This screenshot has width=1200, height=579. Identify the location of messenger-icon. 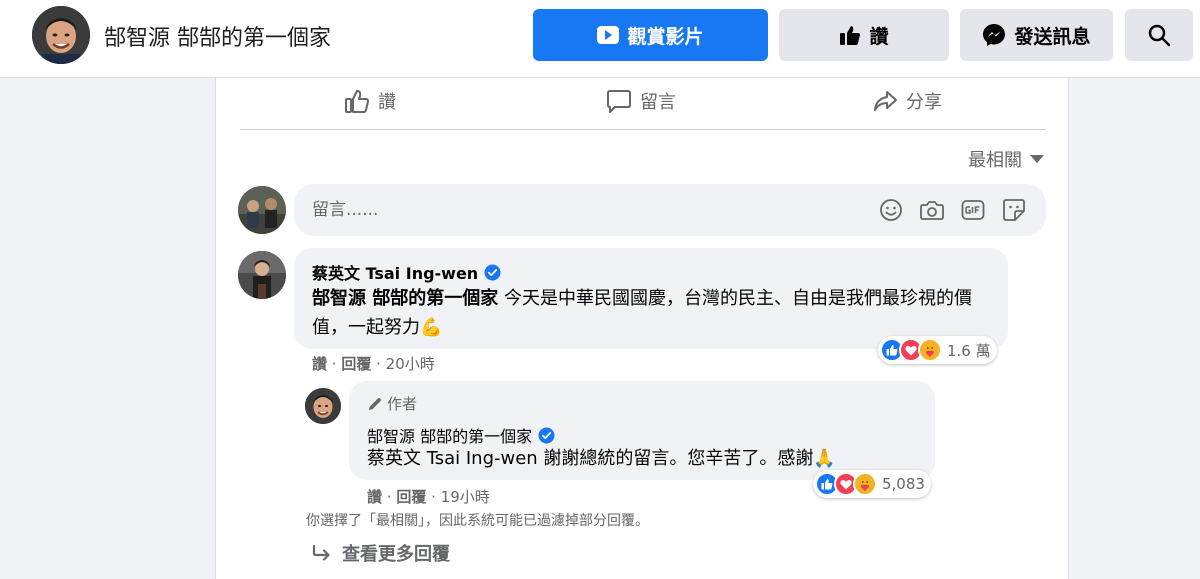
(994, 35).